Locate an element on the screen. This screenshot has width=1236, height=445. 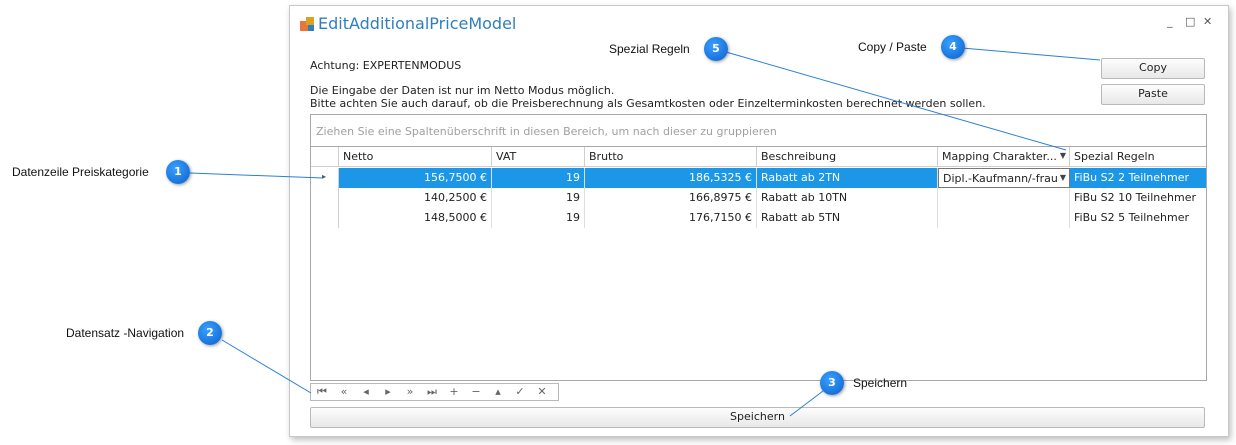
callout-badge-5: 5 is located at coordinates (716, 49).